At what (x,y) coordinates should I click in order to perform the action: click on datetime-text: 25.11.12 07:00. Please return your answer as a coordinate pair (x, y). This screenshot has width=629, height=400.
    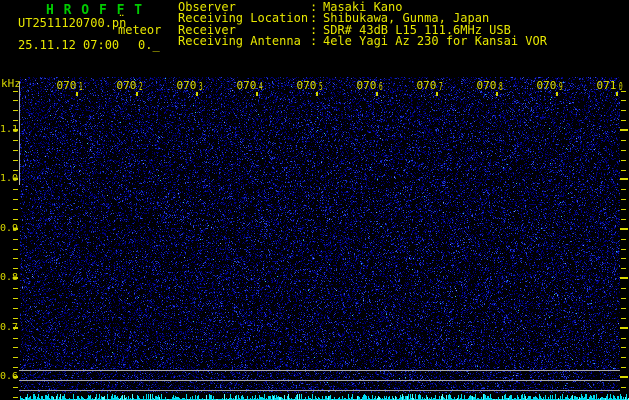
    Looking at the image, I should click on (69, 45).